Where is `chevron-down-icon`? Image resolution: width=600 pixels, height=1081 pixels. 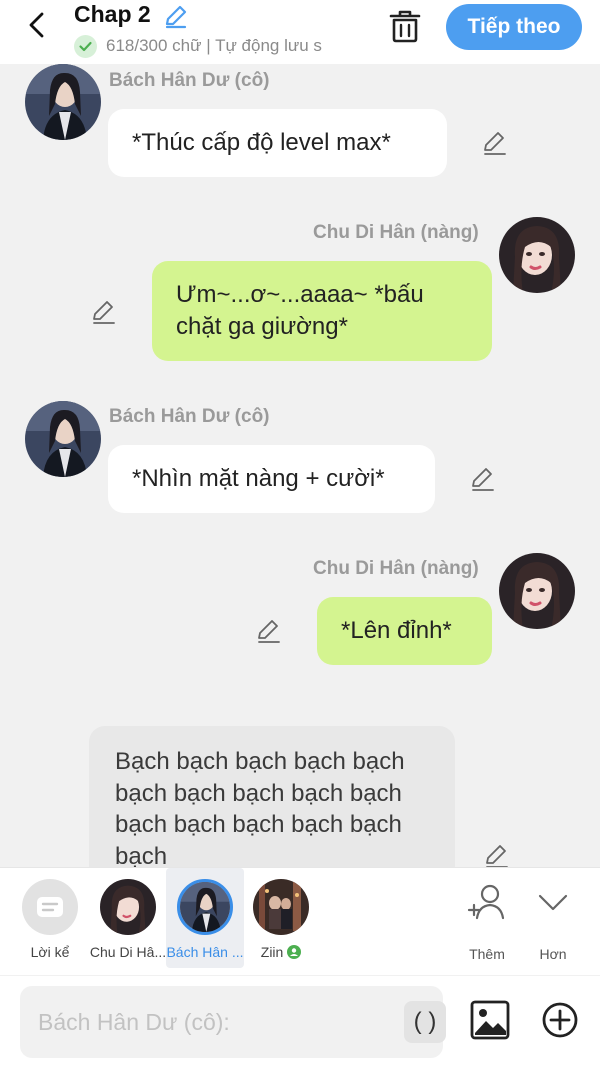 chevron-down-icon is located at coordinates (553, 902).